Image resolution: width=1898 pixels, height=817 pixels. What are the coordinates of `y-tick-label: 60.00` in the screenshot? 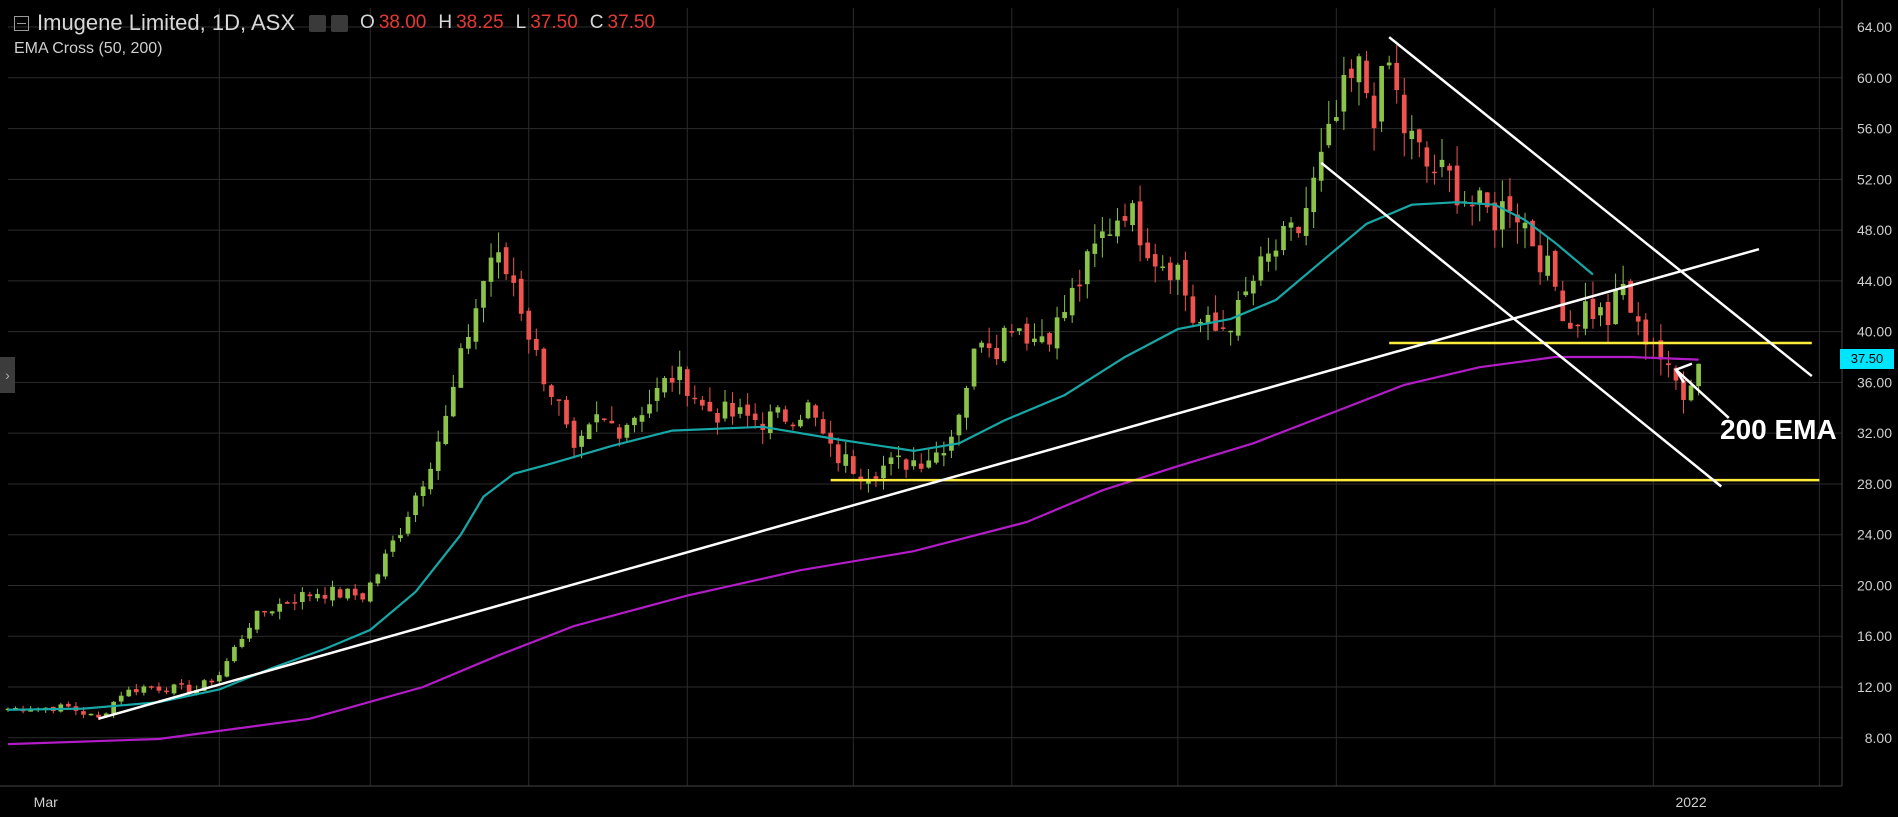 It's located at (1874, 78).